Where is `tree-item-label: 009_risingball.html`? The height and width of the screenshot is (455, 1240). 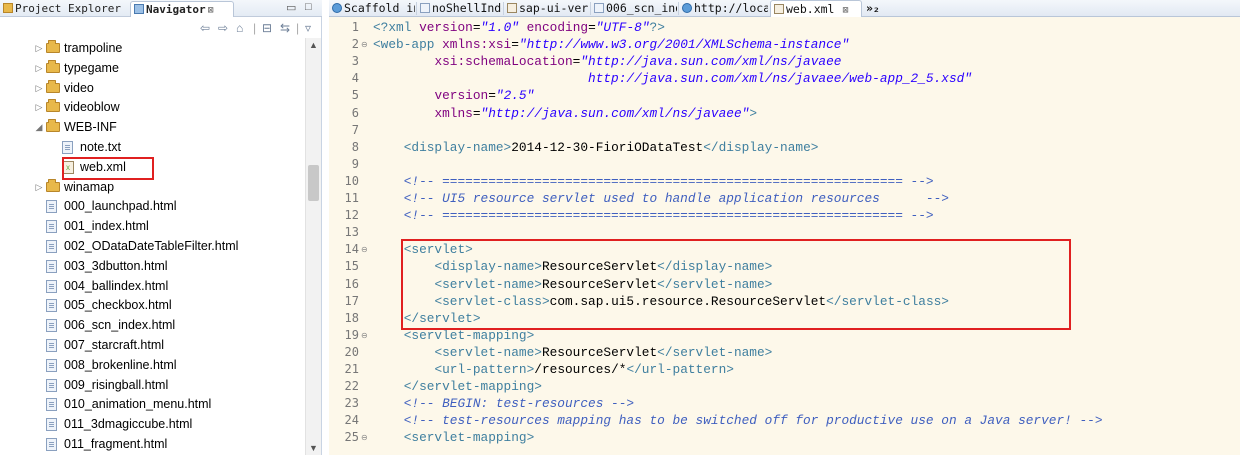
tree-item-label: 009_risingball.html is located at coordinates (116, 384).